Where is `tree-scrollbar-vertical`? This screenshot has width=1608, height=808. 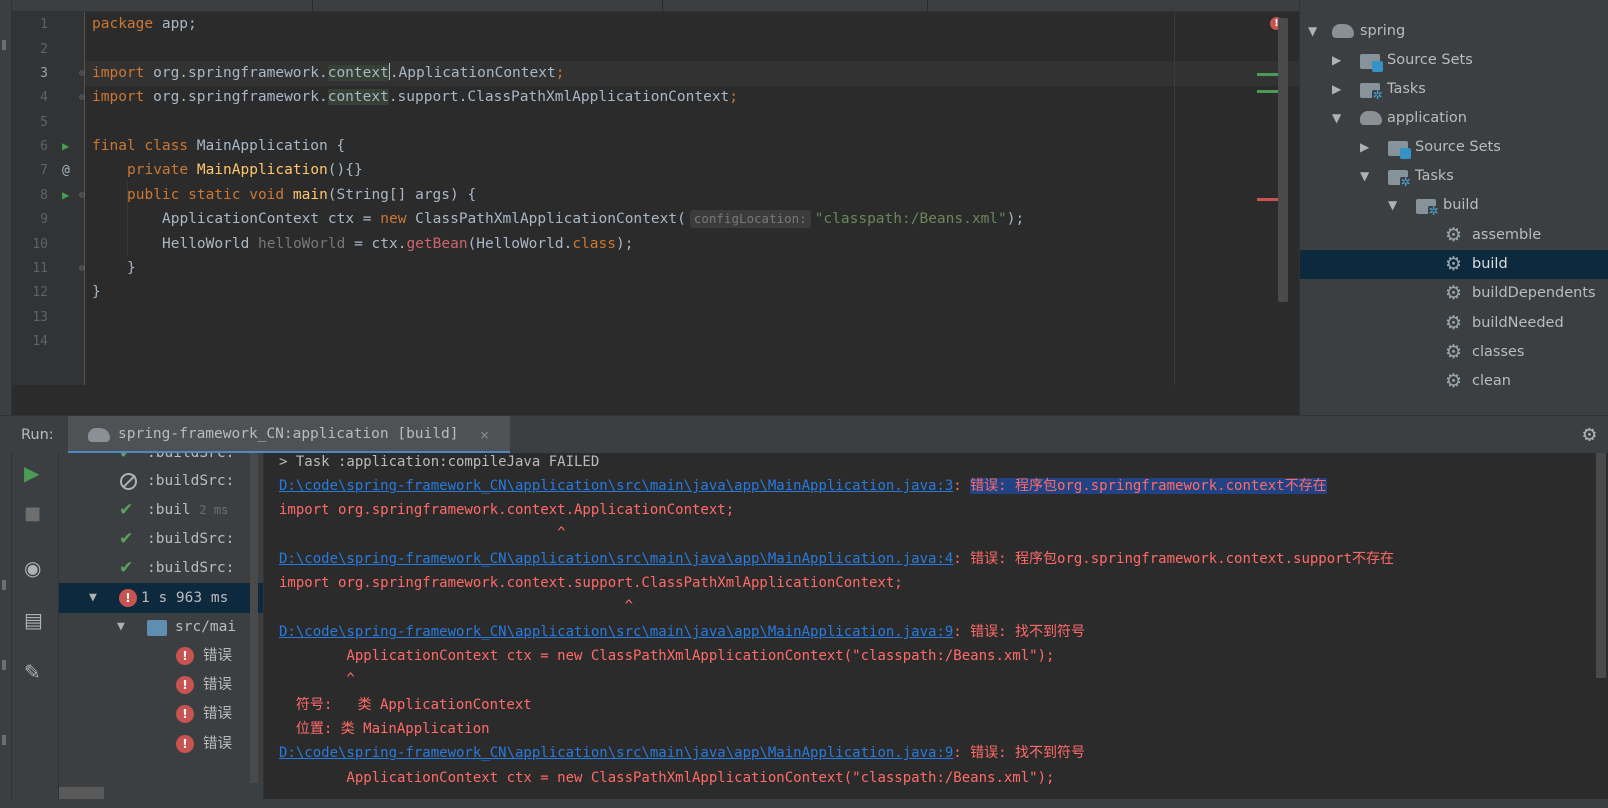 tree-scrollbar-vertical is located at coordinates (254, 618).